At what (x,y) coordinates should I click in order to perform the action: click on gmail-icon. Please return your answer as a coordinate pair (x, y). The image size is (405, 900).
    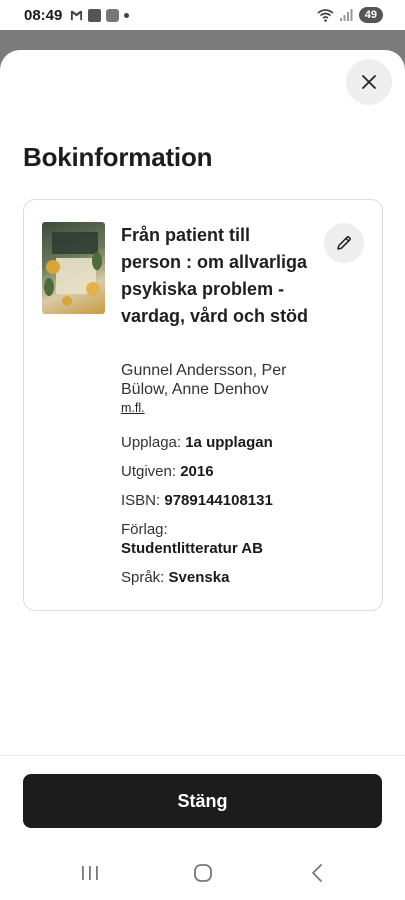
    Looking at the image, I should click on (77, 15).